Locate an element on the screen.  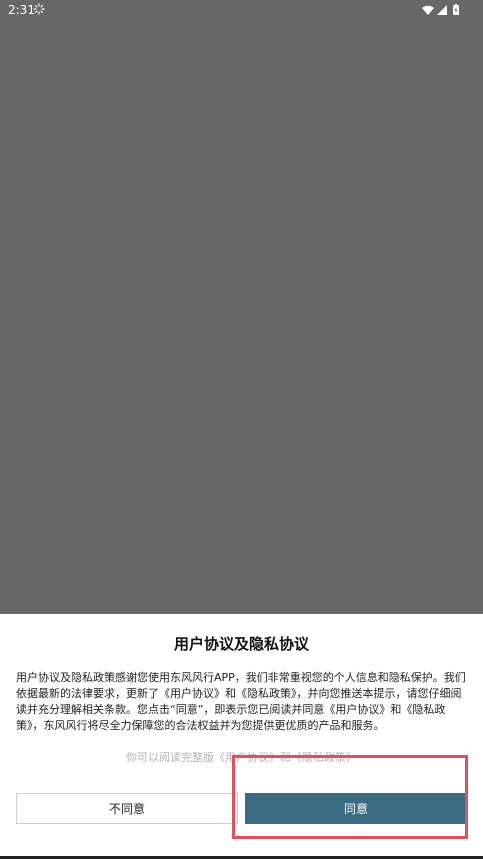
loading-spinner-icon is located at coordinates (39, 9).